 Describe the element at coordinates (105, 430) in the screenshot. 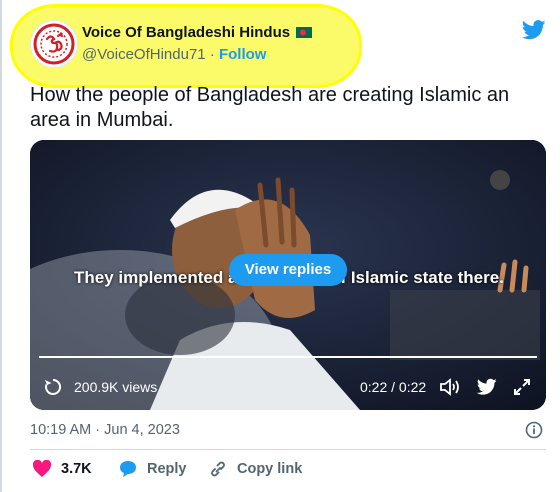

I see `tweet-timestamp: 10:19 AM · Jun 4, 2023` at that location.